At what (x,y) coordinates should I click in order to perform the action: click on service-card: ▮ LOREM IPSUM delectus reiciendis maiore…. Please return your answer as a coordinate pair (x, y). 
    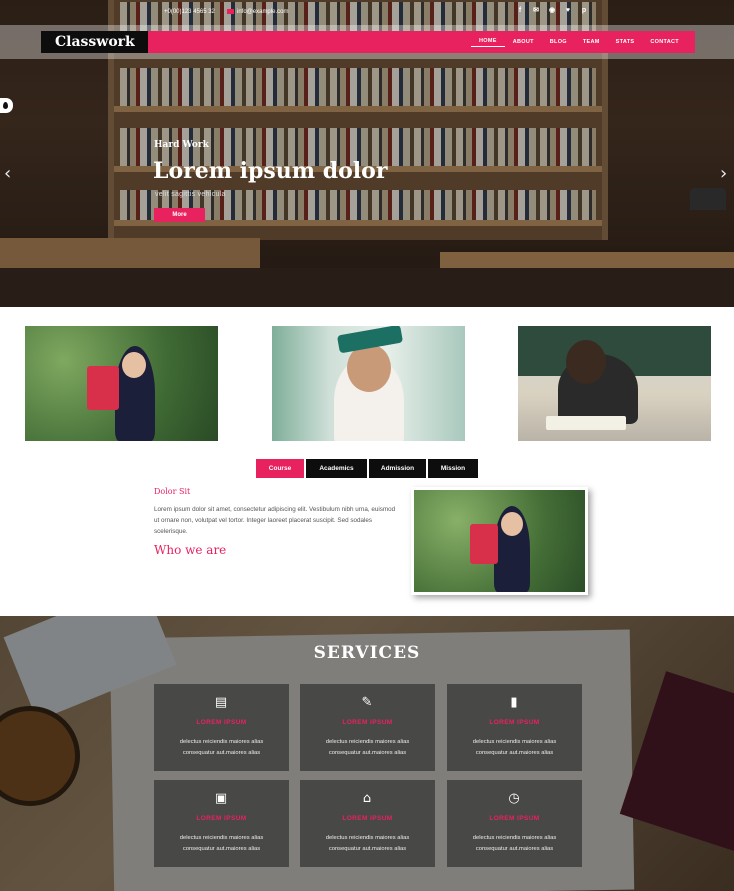
    Looking at the image, I should click on (514, 727).